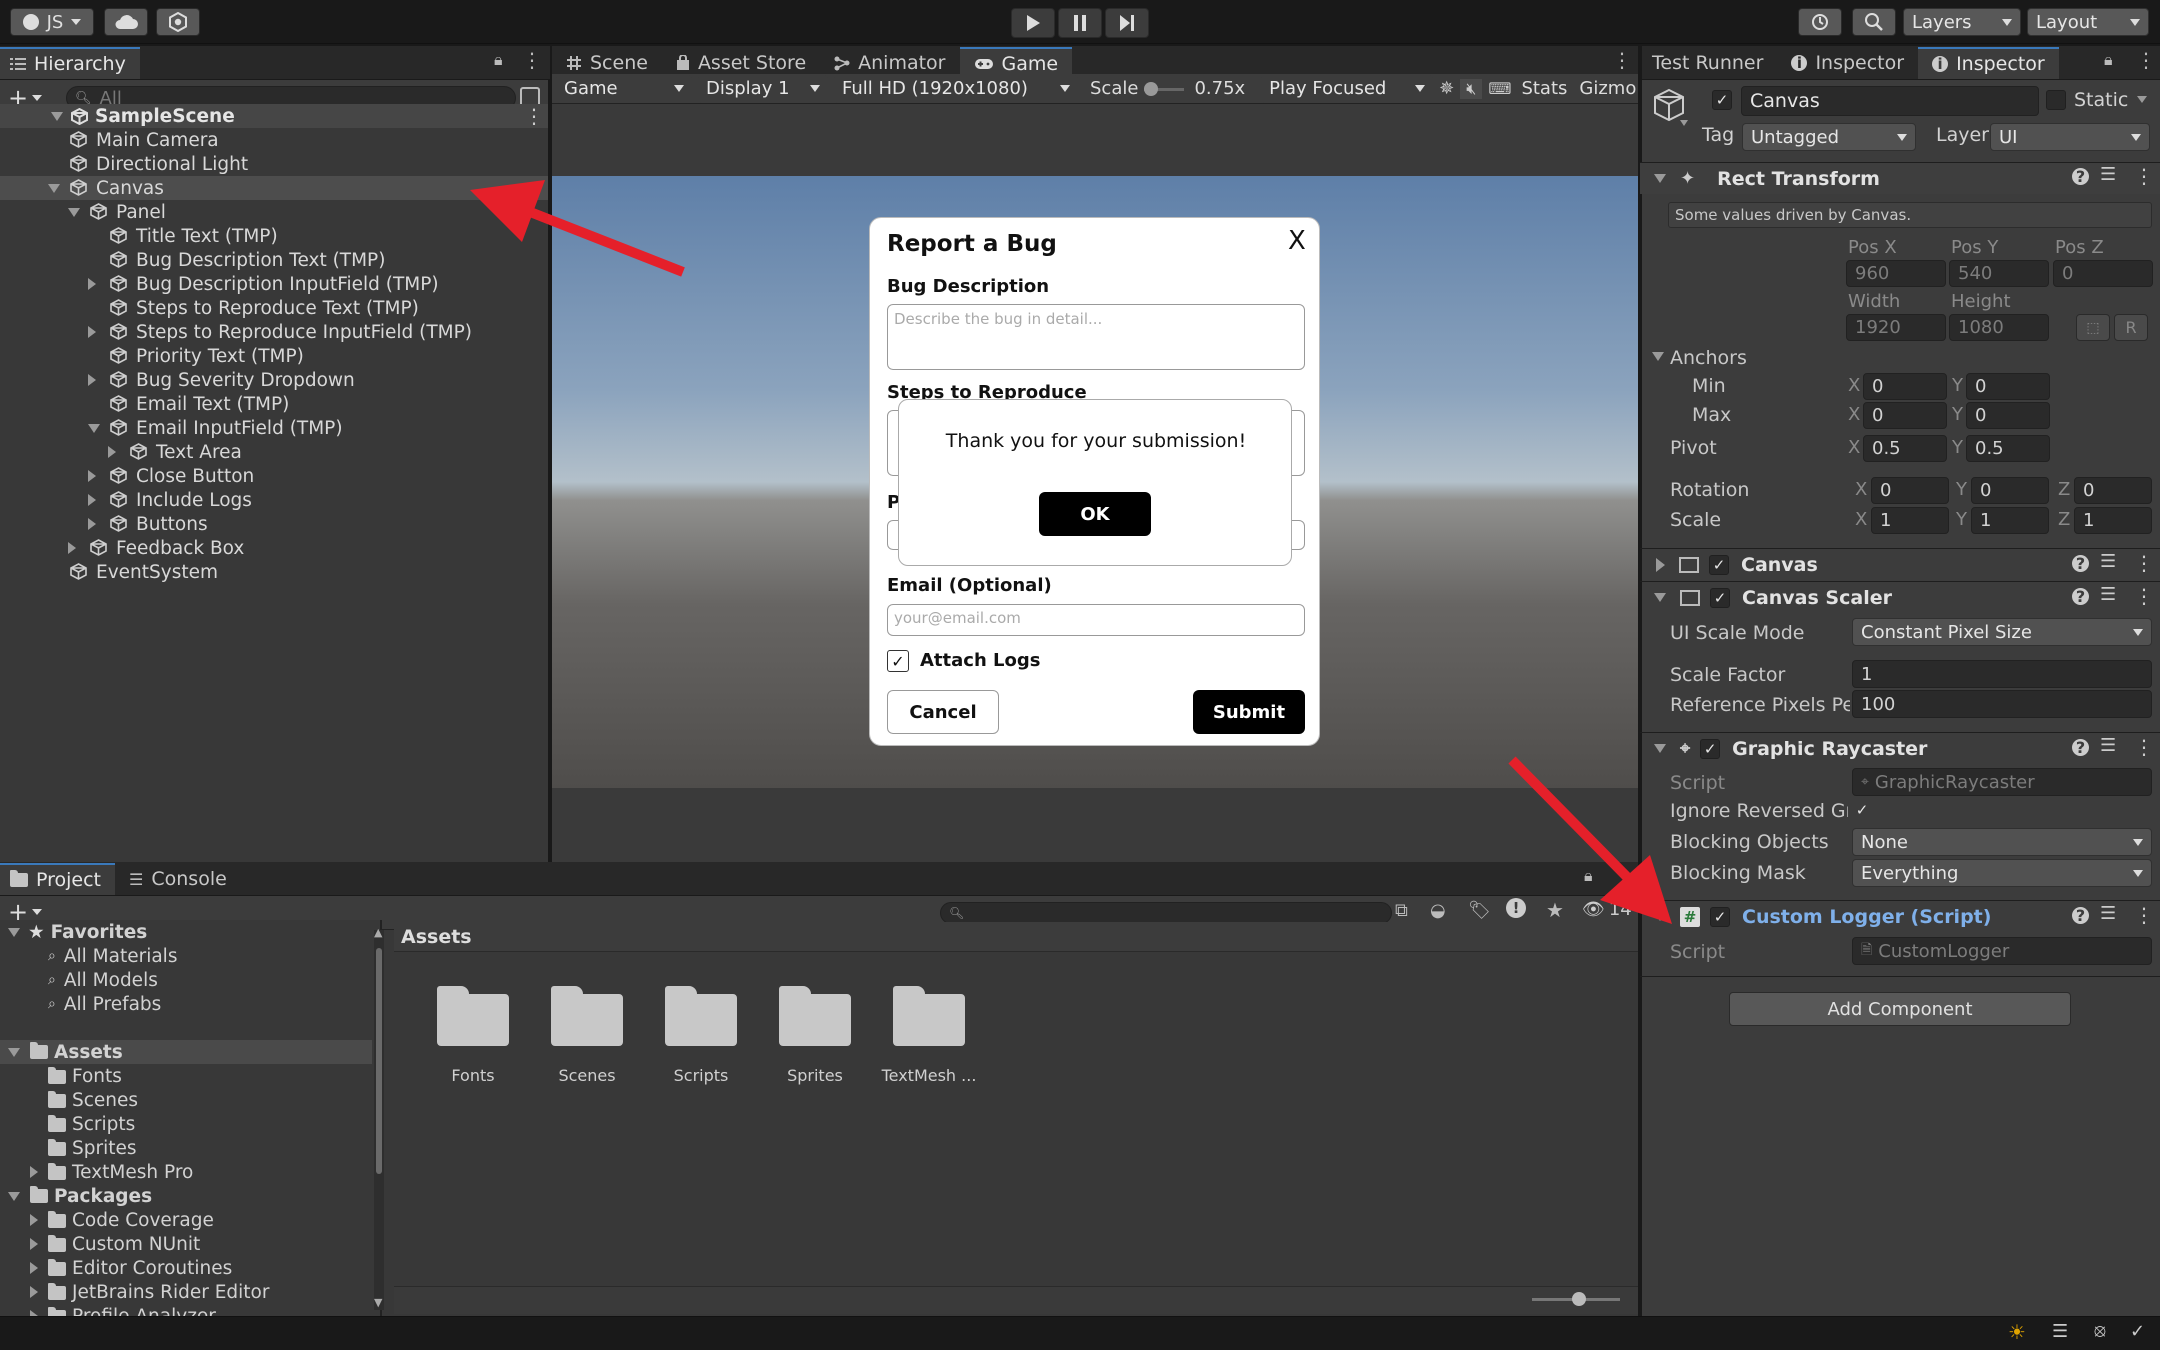 This screenshot has width=2160, height=1350. What do you see at coordinates (473, 1038) in the screenshot?
I see `asset-grid-item: Fonts` at bounding box center [473, 1038].